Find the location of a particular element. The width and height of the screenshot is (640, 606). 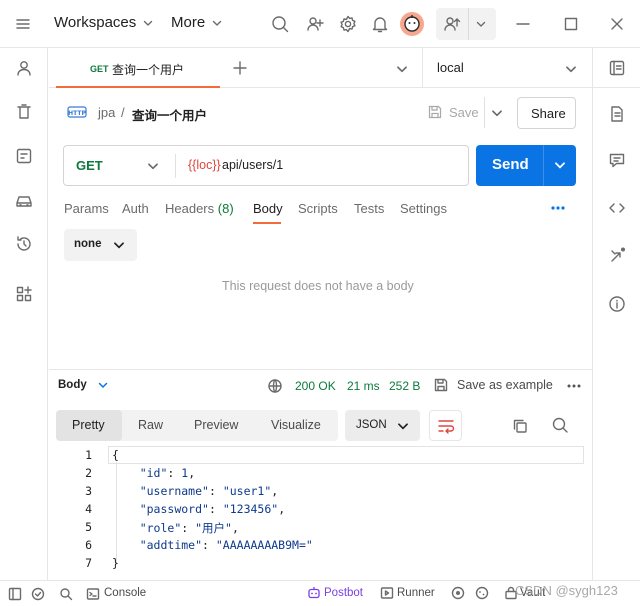

save-options-icon is located at coordinates (497, 113).